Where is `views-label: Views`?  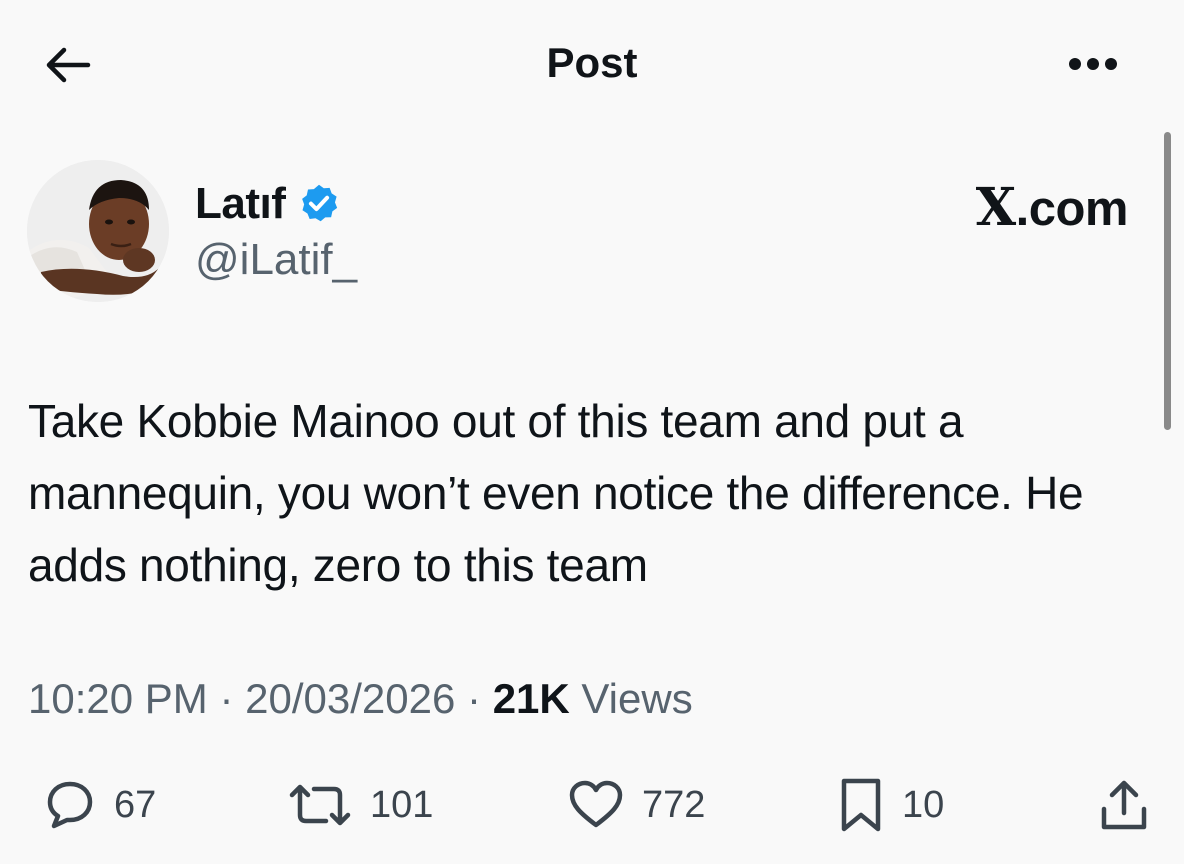
views-label: Views is located at coordinates (637, 698).